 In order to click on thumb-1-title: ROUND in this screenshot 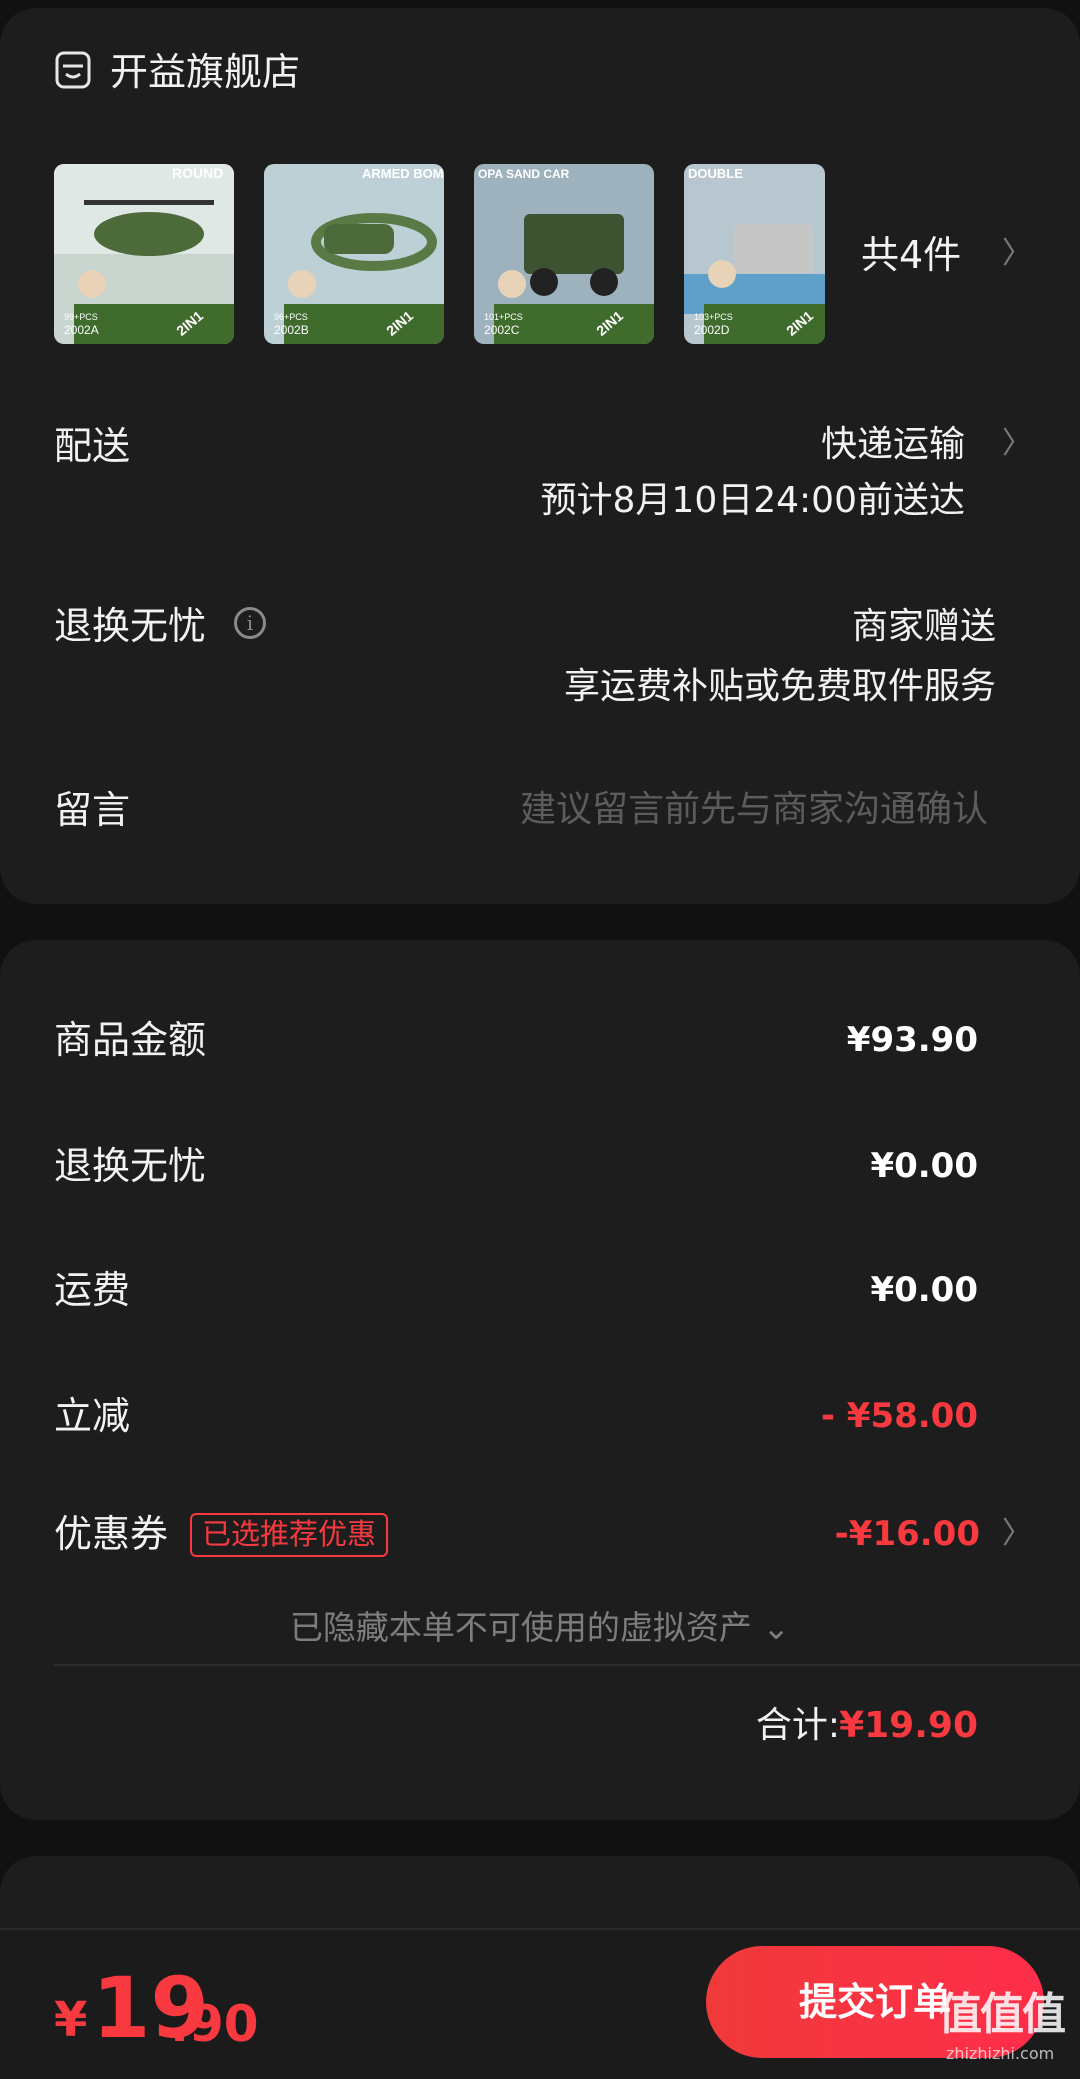, I will do `click(197, 173)`.